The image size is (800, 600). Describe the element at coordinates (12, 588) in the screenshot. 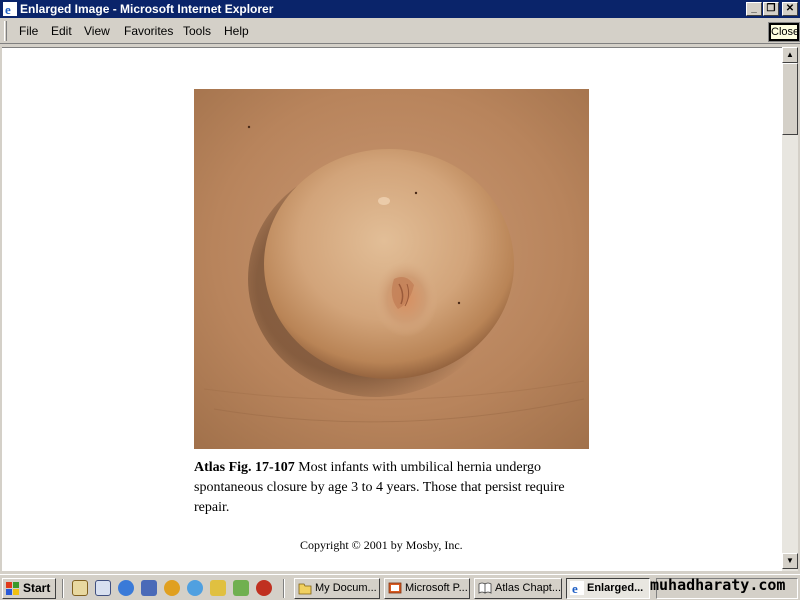

I see `windows-logo-icon` at that location.